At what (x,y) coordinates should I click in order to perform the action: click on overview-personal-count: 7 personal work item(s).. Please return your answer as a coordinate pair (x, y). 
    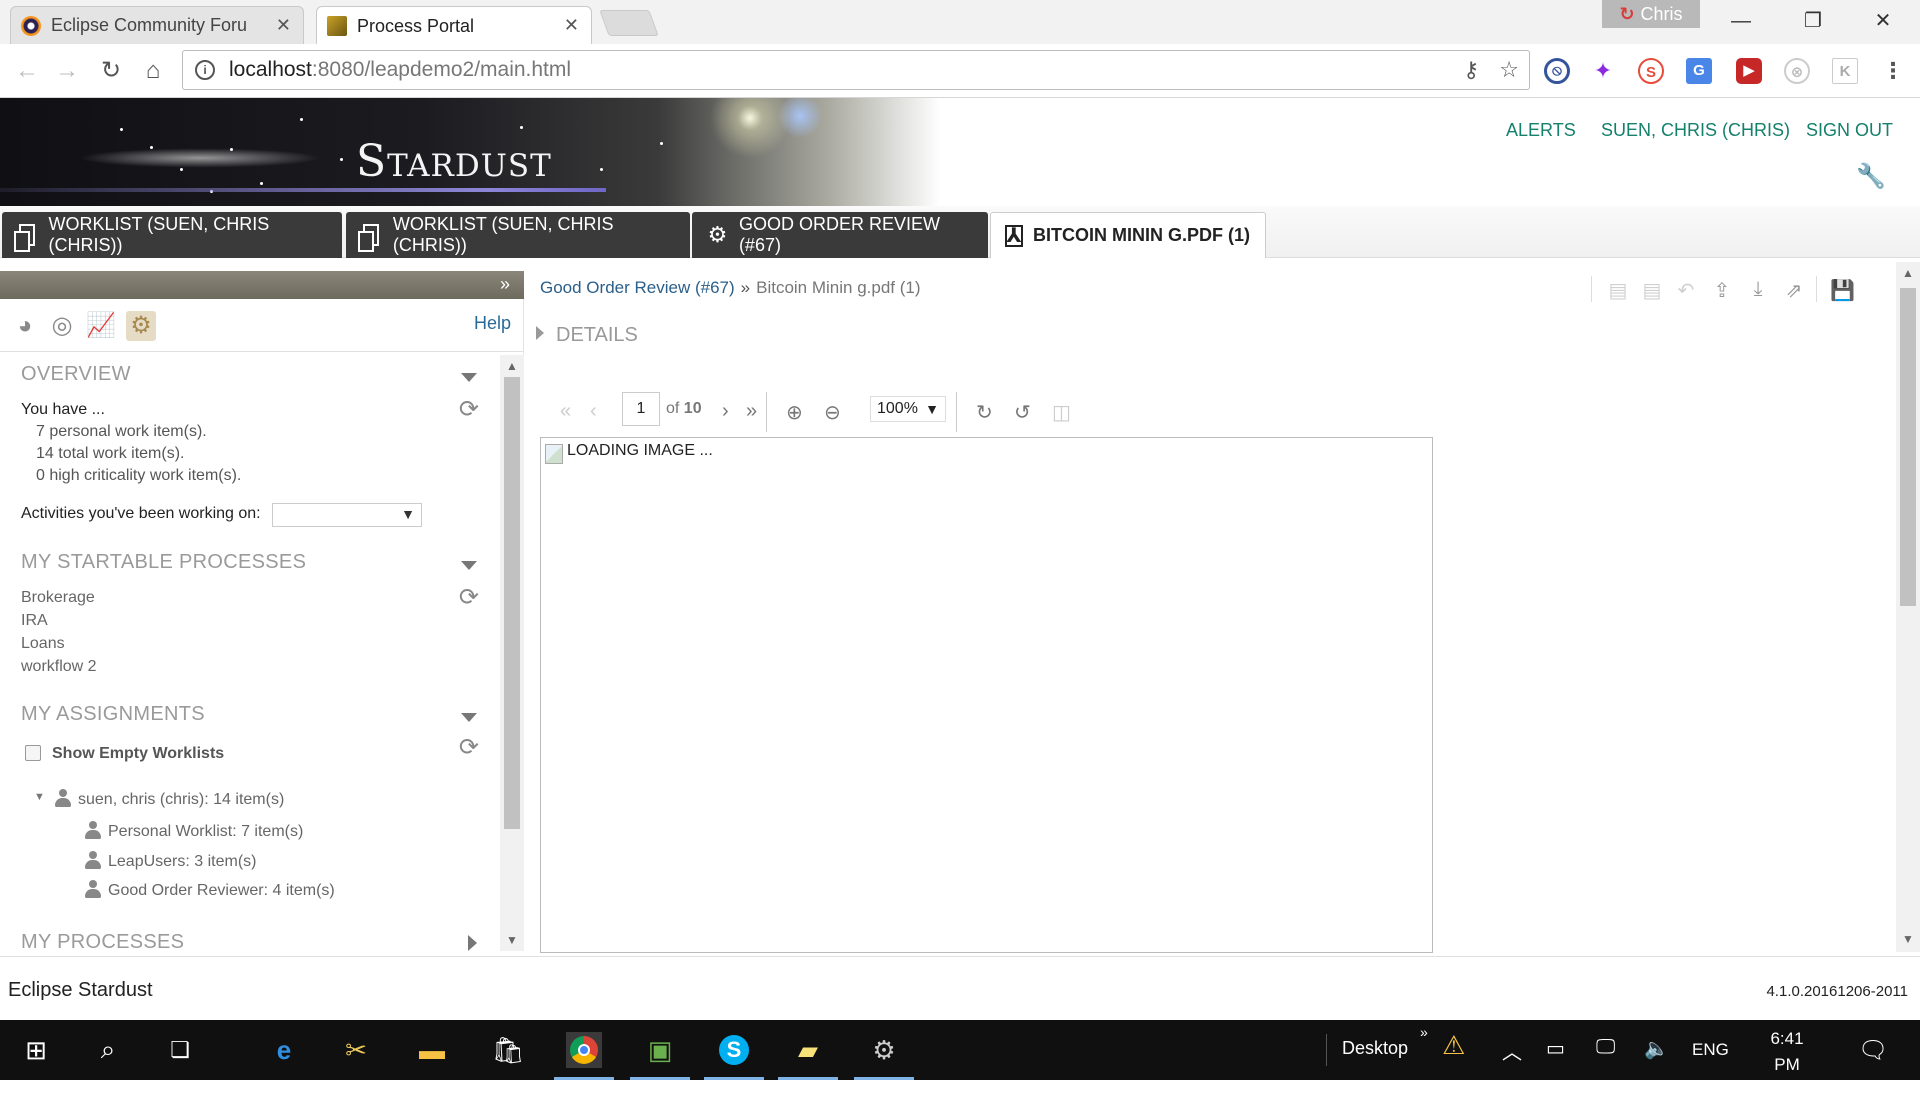
    Looking at the image, I should click on (121, 432).